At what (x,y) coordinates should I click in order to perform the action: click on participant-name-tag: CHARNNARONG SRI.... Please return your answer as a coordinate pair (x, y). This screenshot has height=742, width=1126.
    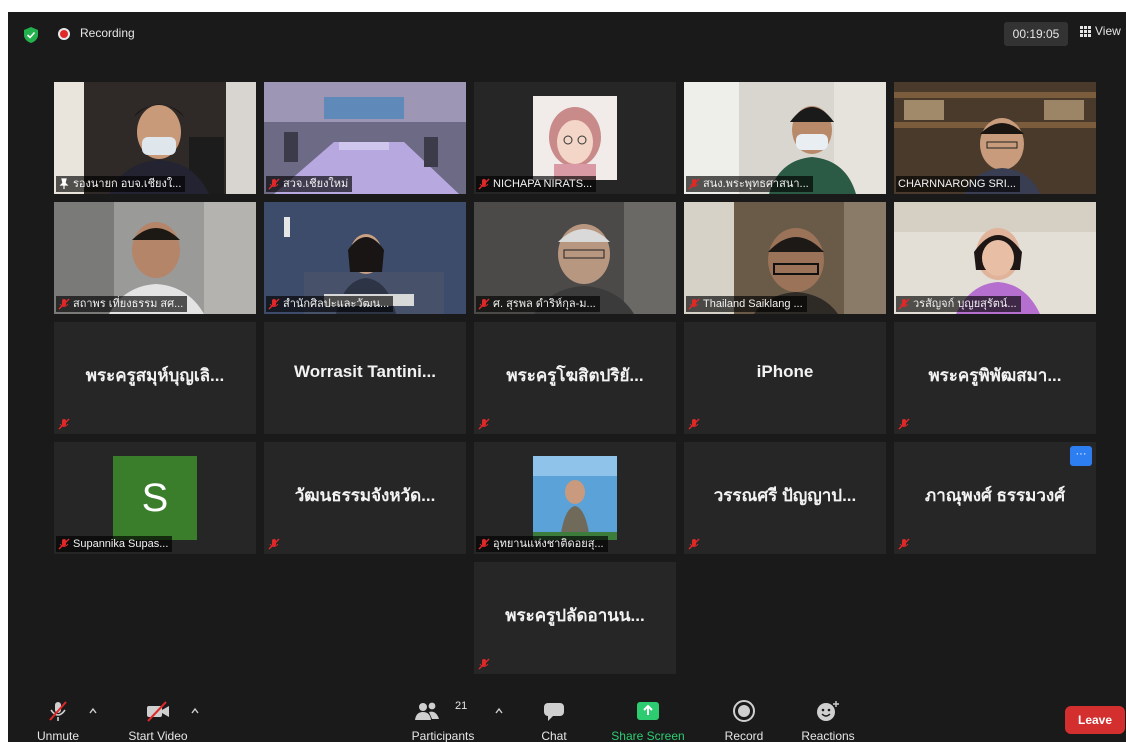
    Looking at the image, I should click on (958, 184).